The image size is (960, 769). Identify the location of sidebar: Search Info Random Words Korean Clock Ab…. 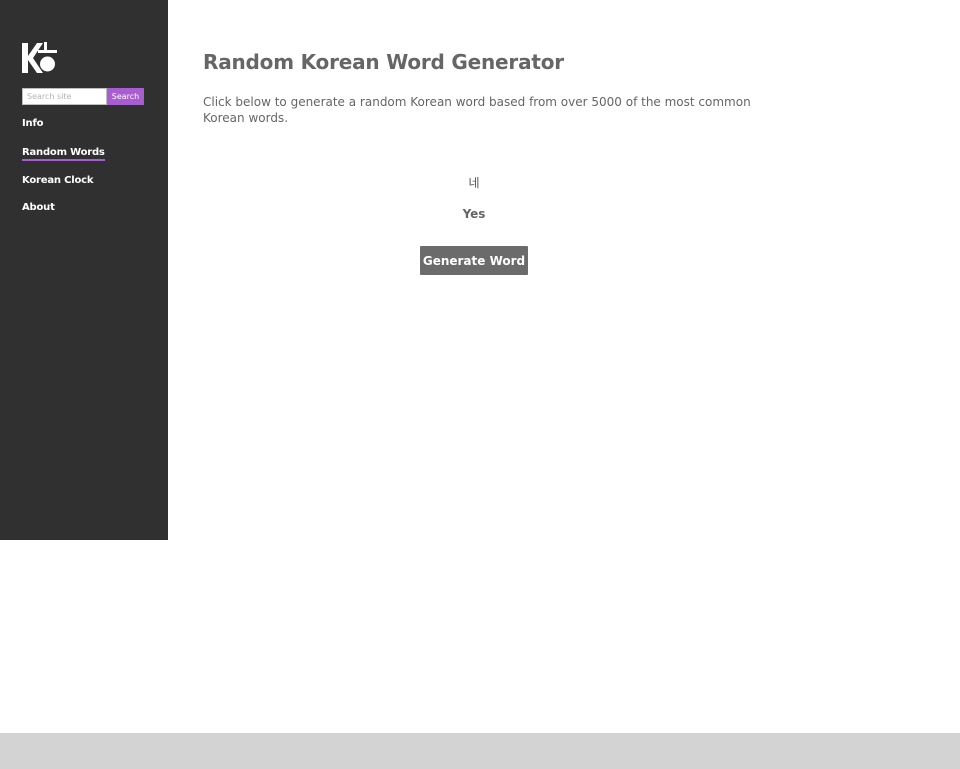
(84, 270).